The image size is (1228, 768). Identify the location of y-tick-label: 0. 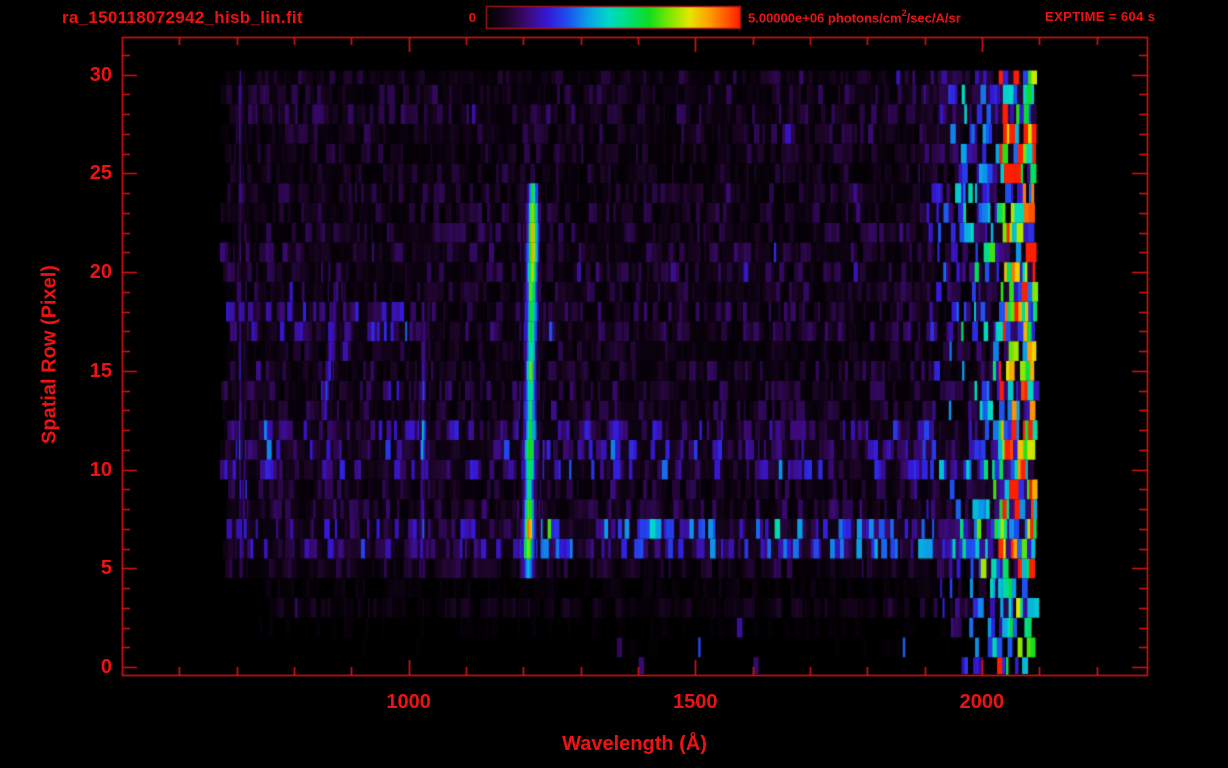
(106, 667).